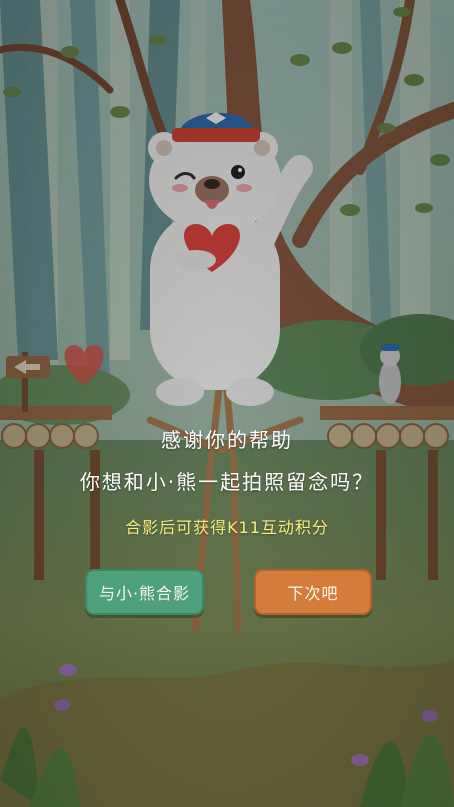  I want to click on reward-text: 合影后可获得K11互动积分, so click(227, 527).